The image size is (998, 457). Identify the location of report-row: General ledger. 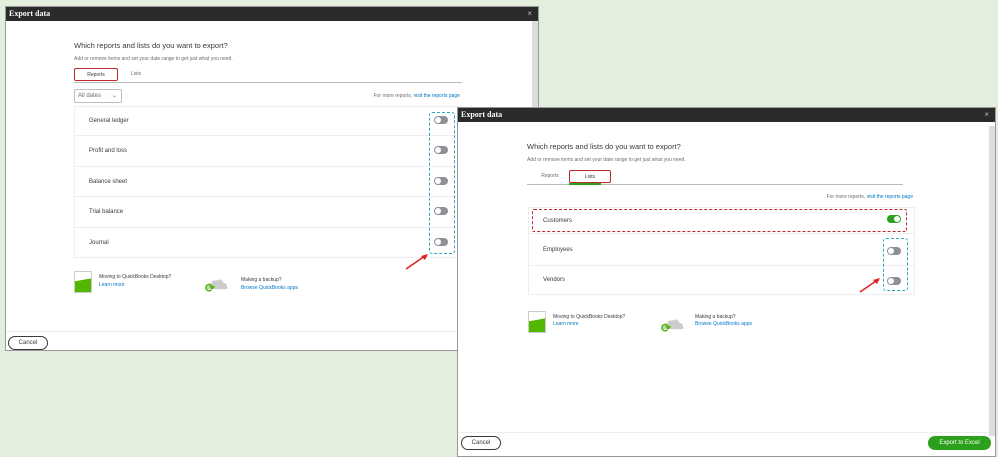
(268, 121).